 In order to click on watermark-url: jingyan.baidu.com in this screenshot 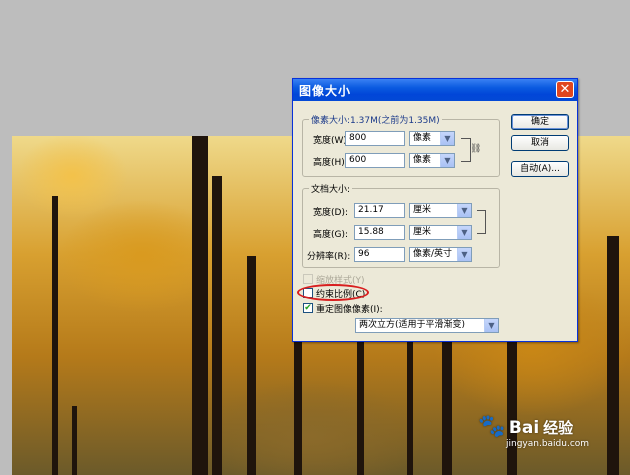, I will do `click(548, 444)`.